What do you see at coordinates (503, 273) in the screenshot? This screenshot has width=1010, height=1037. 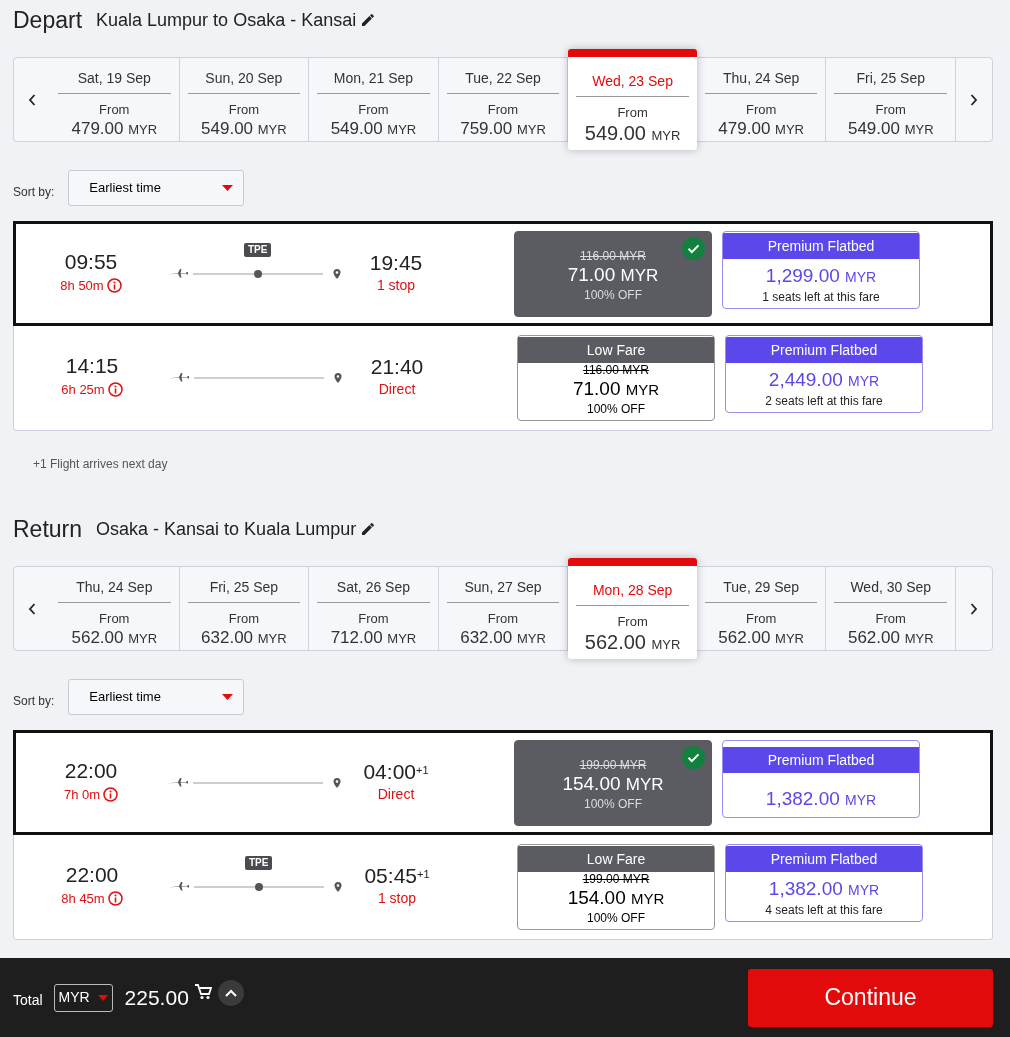 I see `flight-row: 09:55 8h 50m TPE 19:45 1 stop 116.00 MYR 71.00 MYR 100% OFF Premium Flatbed 1,299.00 MYR 1 seats left at this fare` at bounding box center [503, 273].